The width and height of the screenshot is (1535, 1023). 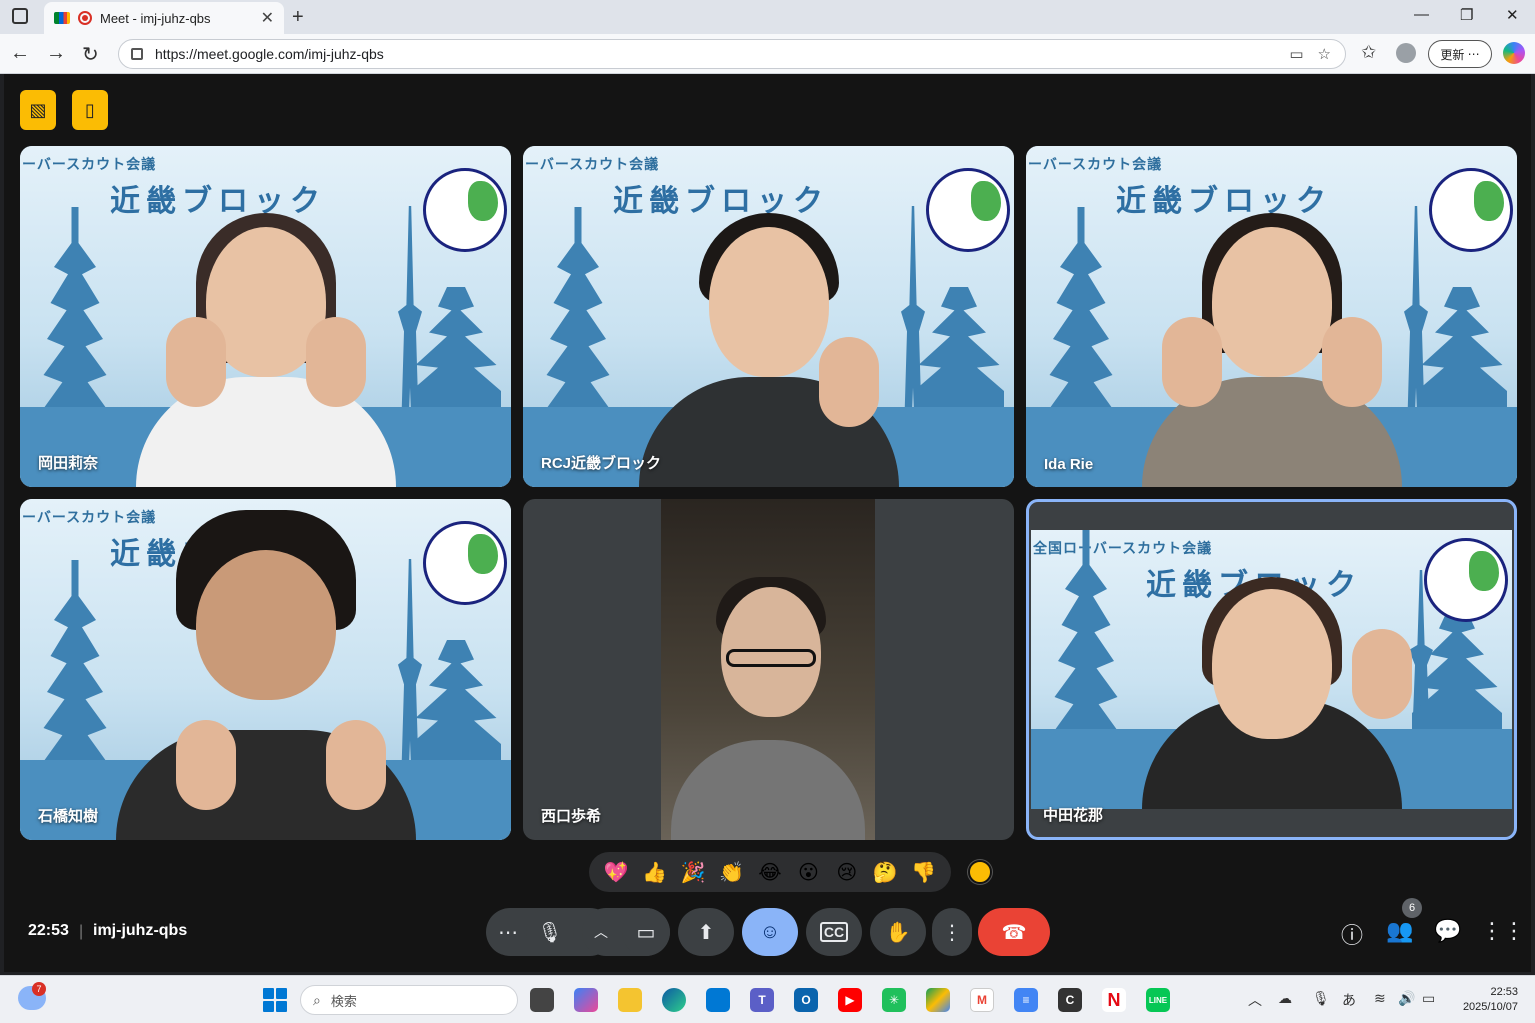 I want to click on favorites-icon: ✩, so click(x=1368, y=52).